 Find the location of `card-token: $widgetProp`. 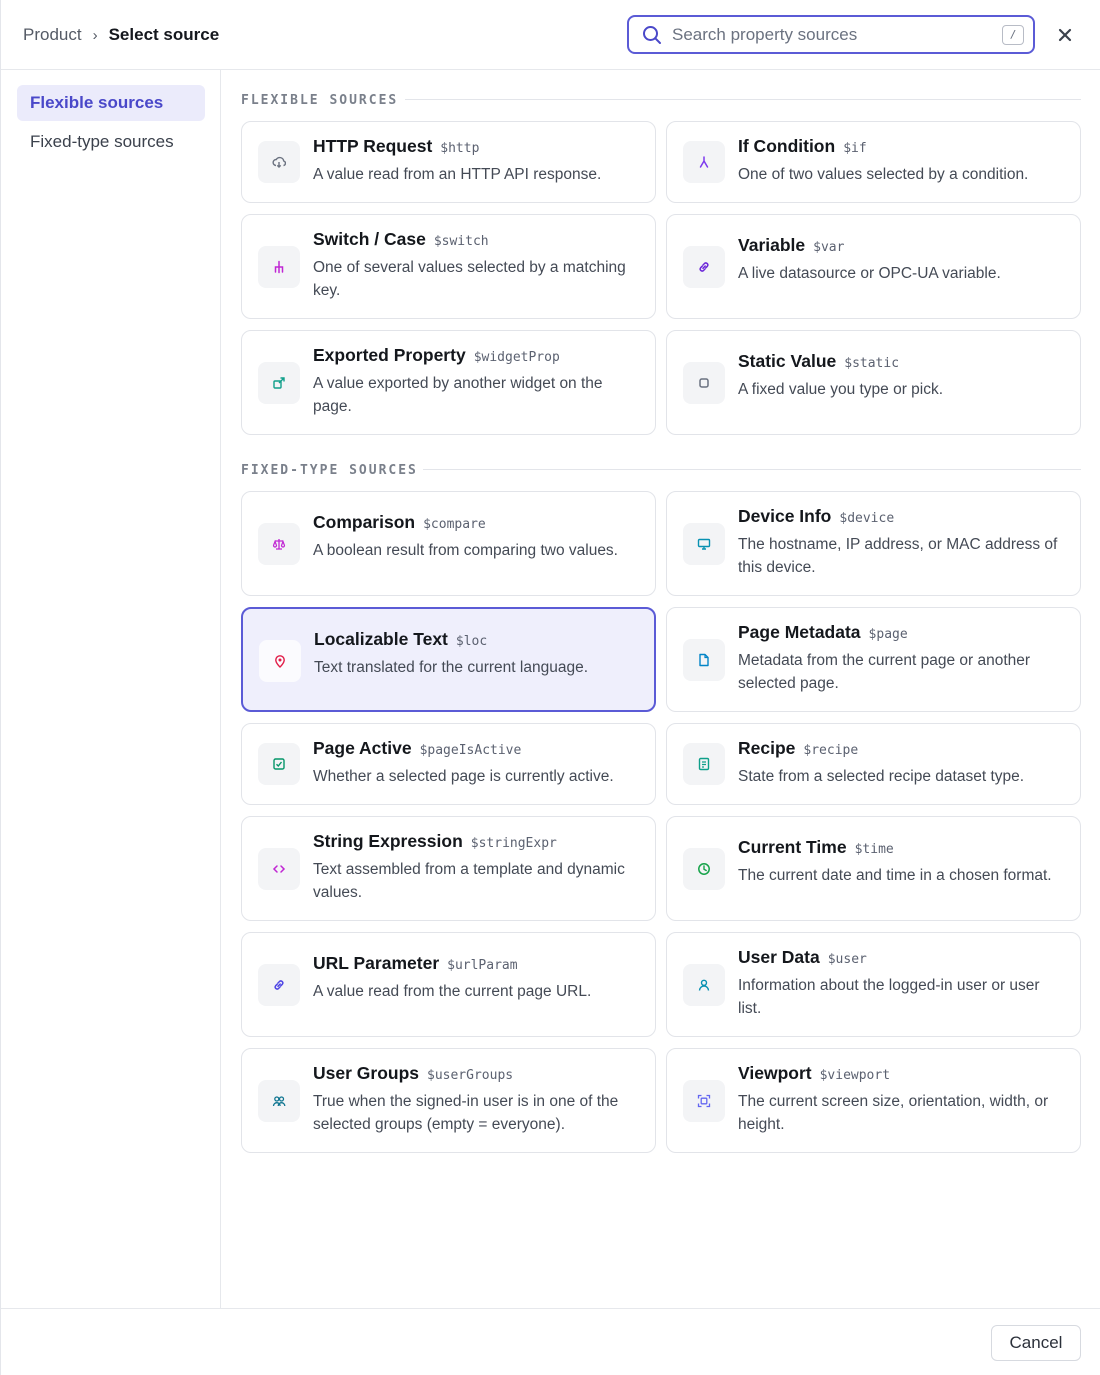

card-token: $widgetProp is located at coordinates (516, 357).